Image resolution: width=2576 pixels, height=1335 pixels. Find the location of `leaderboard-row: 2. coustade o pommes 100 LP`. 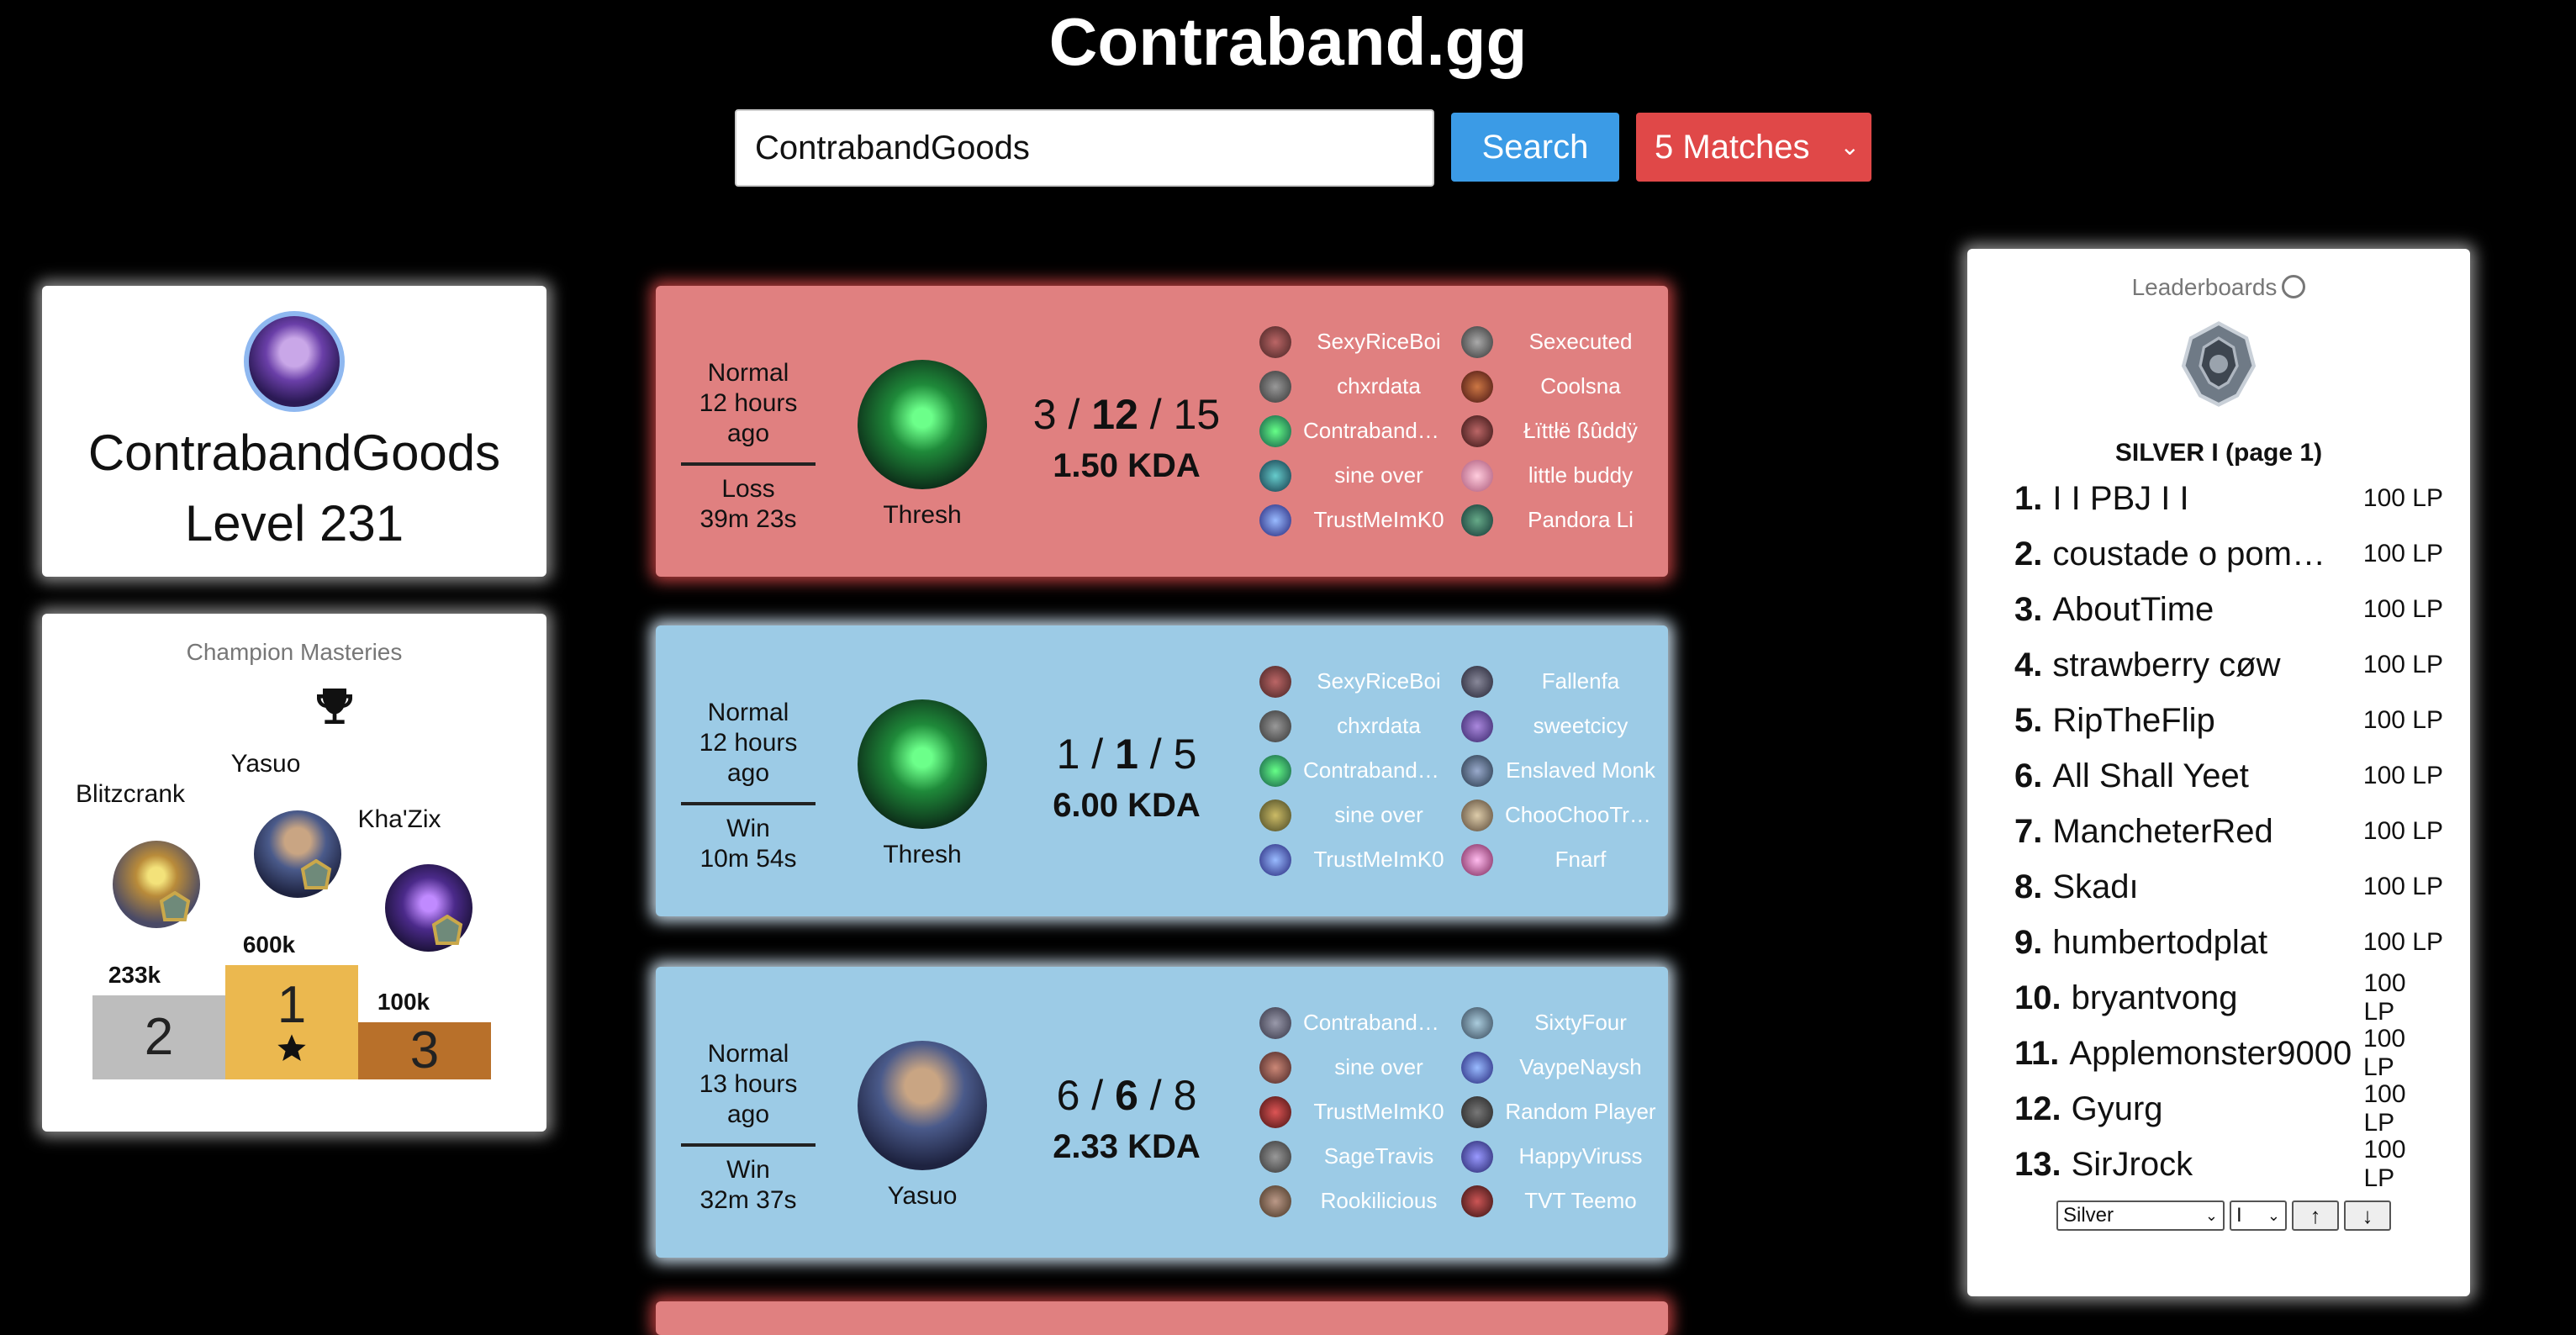

leaderboard-row: 2. coustade o pommes 100 LP is located at coordinates (2228, 554).